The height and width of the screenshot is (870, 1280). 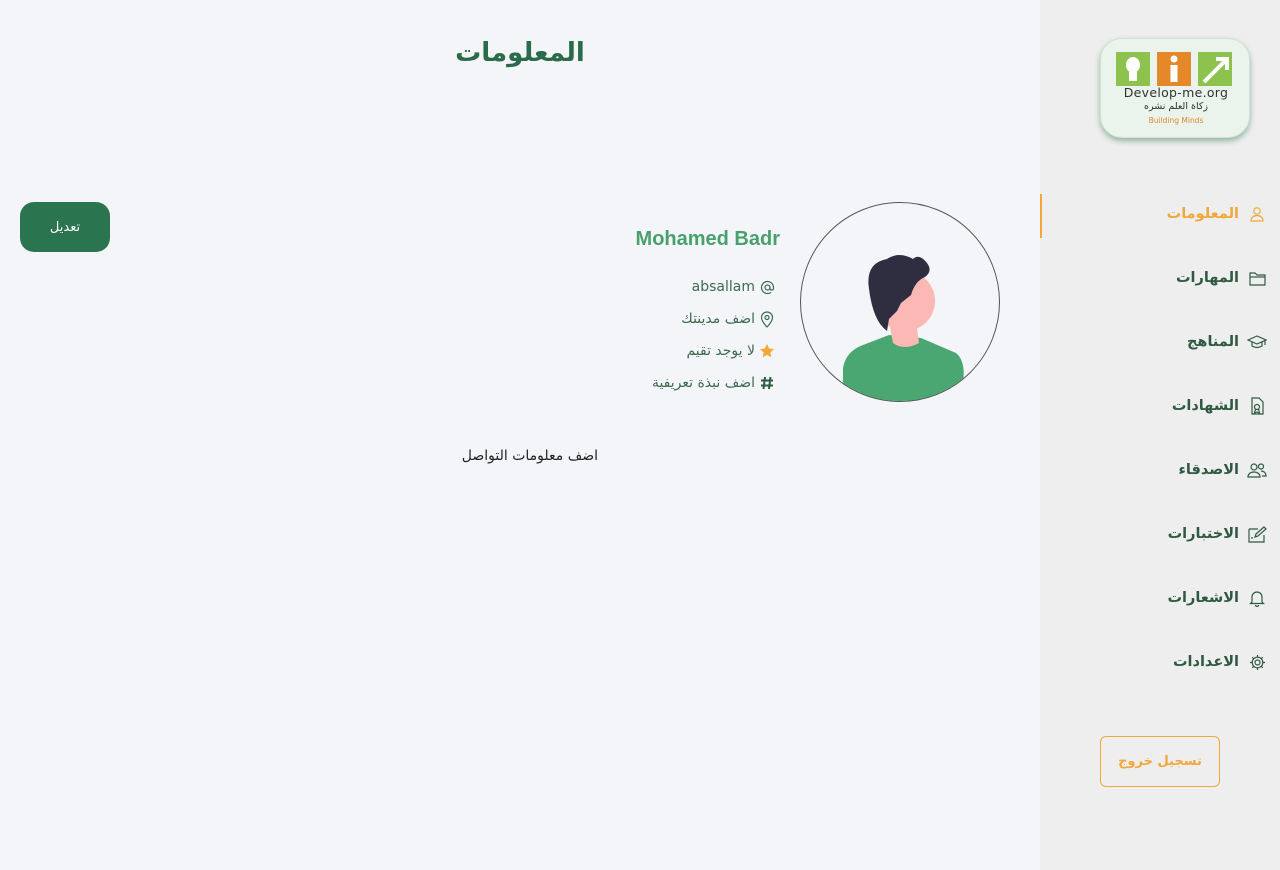 What do you see at coordinates (1160, 662) in the screenshot?
I see `sidebar-item-settings: الاعدادات` at bounding box center [1160, 662].